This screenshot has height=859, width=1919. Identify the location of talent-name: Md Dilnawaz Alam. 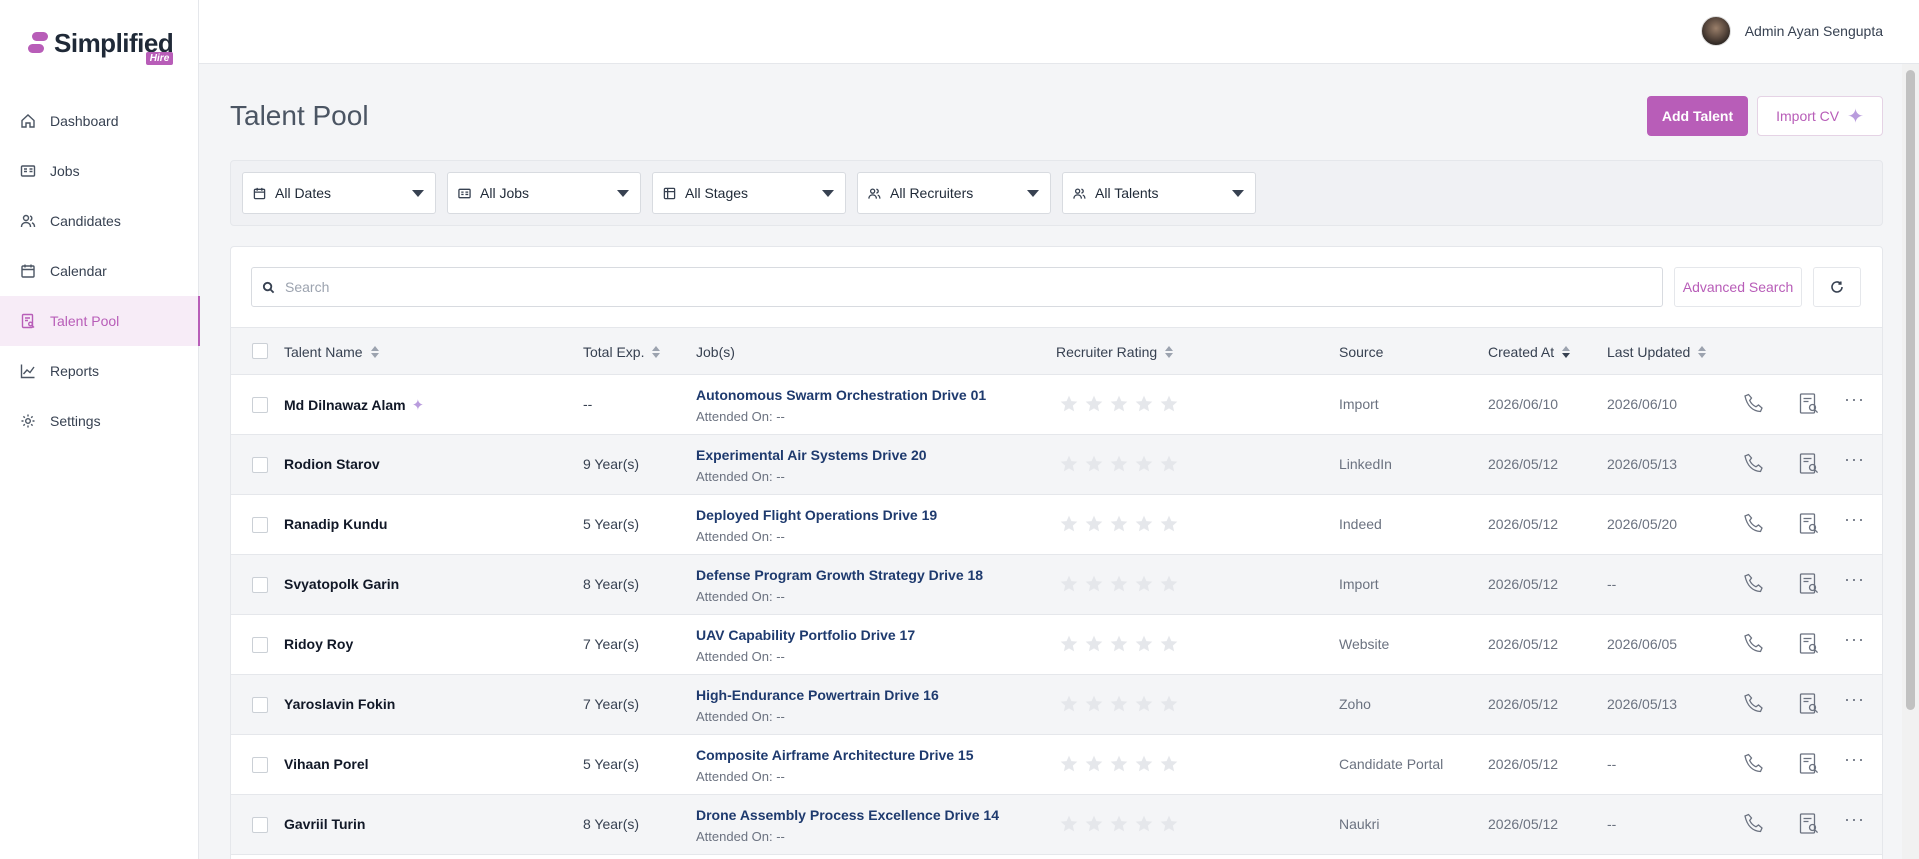
(345, 405).